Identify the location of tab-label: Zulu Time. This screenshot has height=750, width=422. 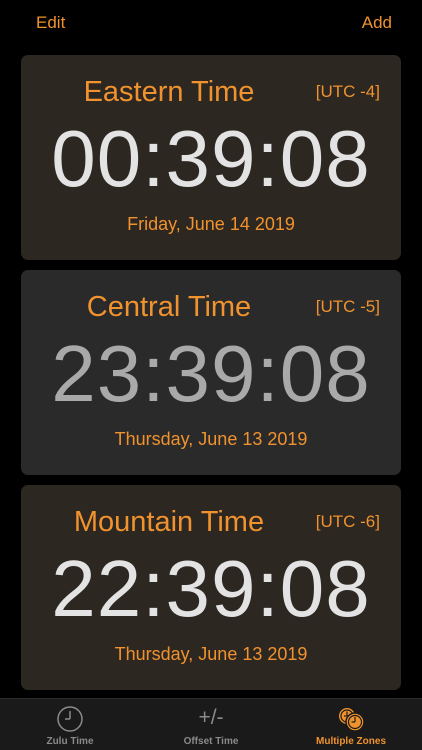
(70, 741).